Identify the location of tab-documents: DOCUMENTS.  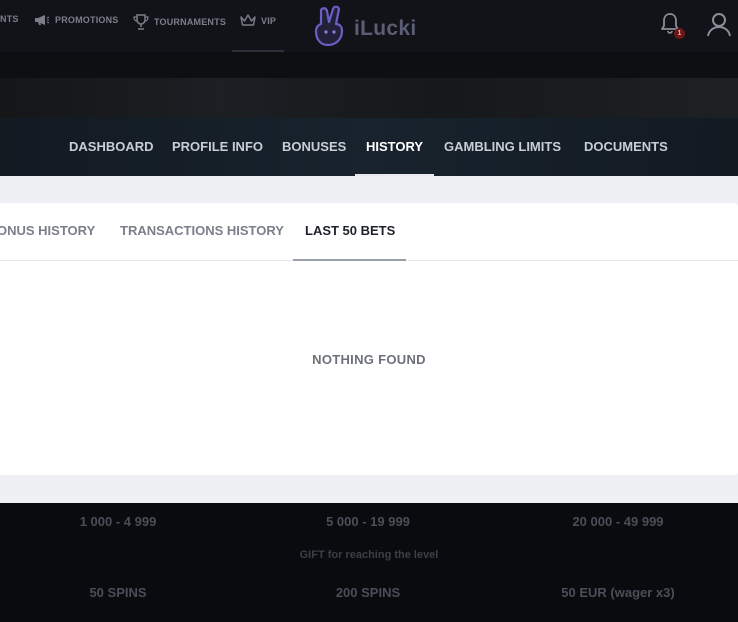
(626, 146).